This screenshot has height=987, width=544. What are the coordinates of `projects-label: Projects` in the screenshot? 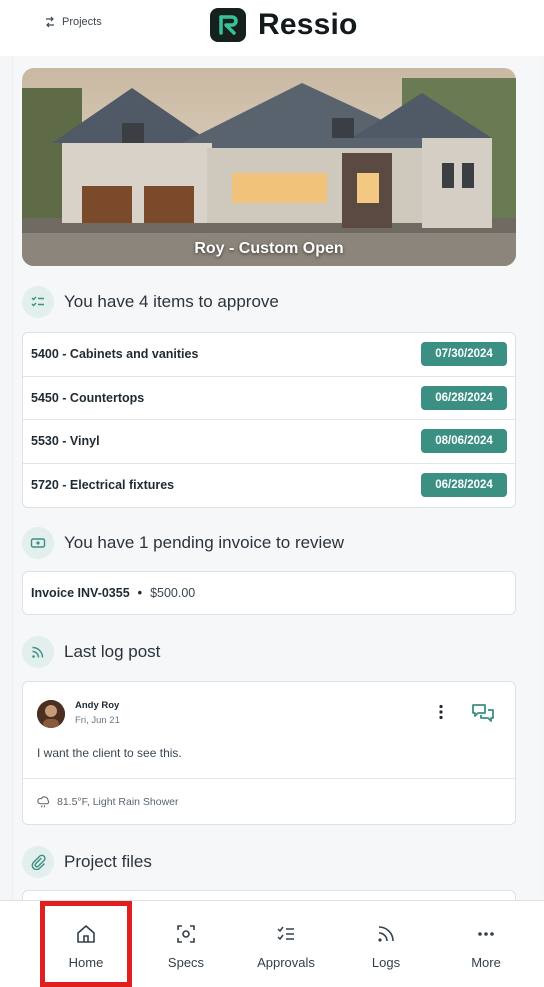 It's located at (82, 22).